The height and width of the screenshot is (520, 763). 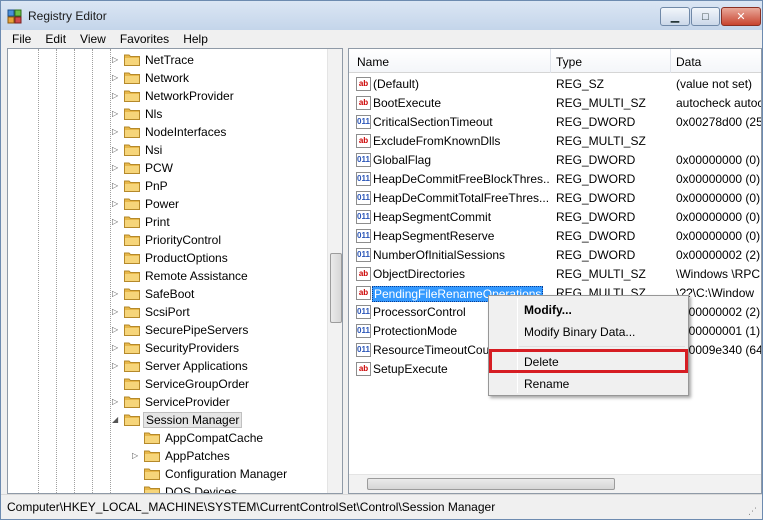 What do you see at coordinates (555, 141) in the screenshot?
I see `value-row: ab ExcludeFromKnownDlls REG_MULTI_SZ` at bounding box center [555, 141].